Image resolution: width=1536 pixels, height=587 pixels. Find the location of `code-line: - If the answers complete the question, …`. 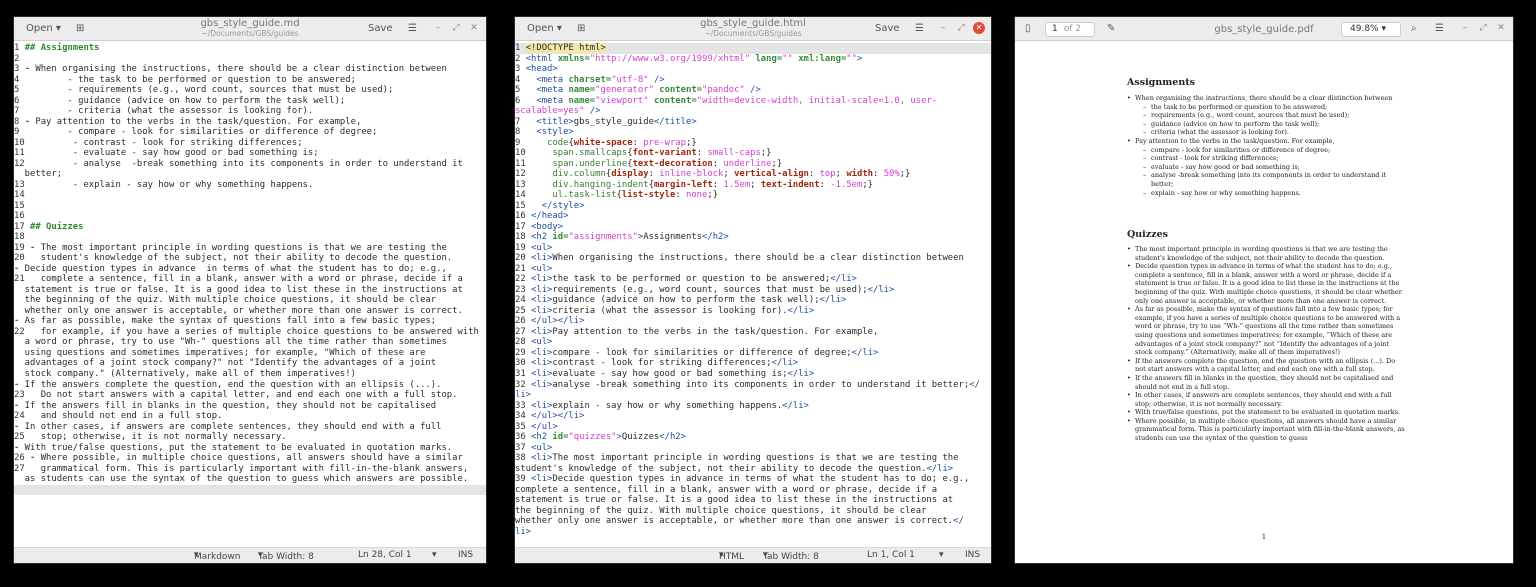

code-line: - If the answers complete the question, … is located at coordinates (228, 384).